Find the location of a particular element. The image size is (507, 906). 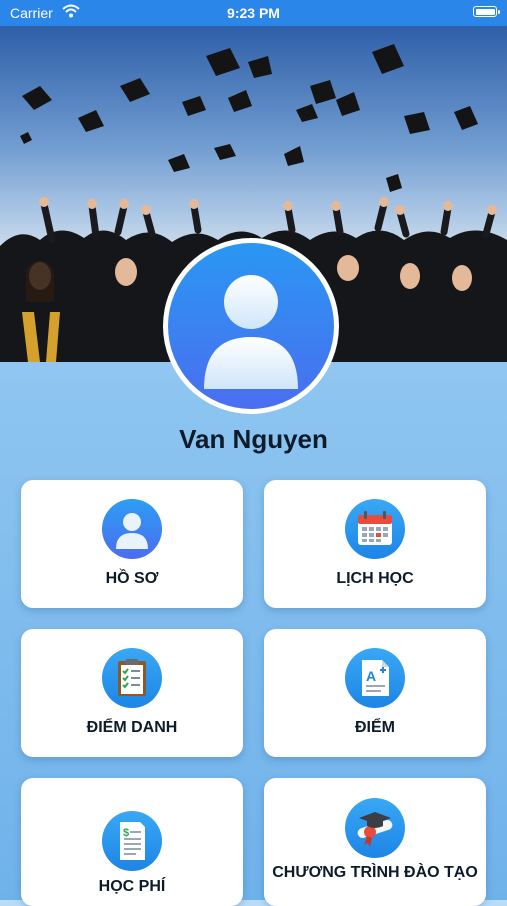

menu-label: HỌC PHÍ is located at coordinates (132, 886).